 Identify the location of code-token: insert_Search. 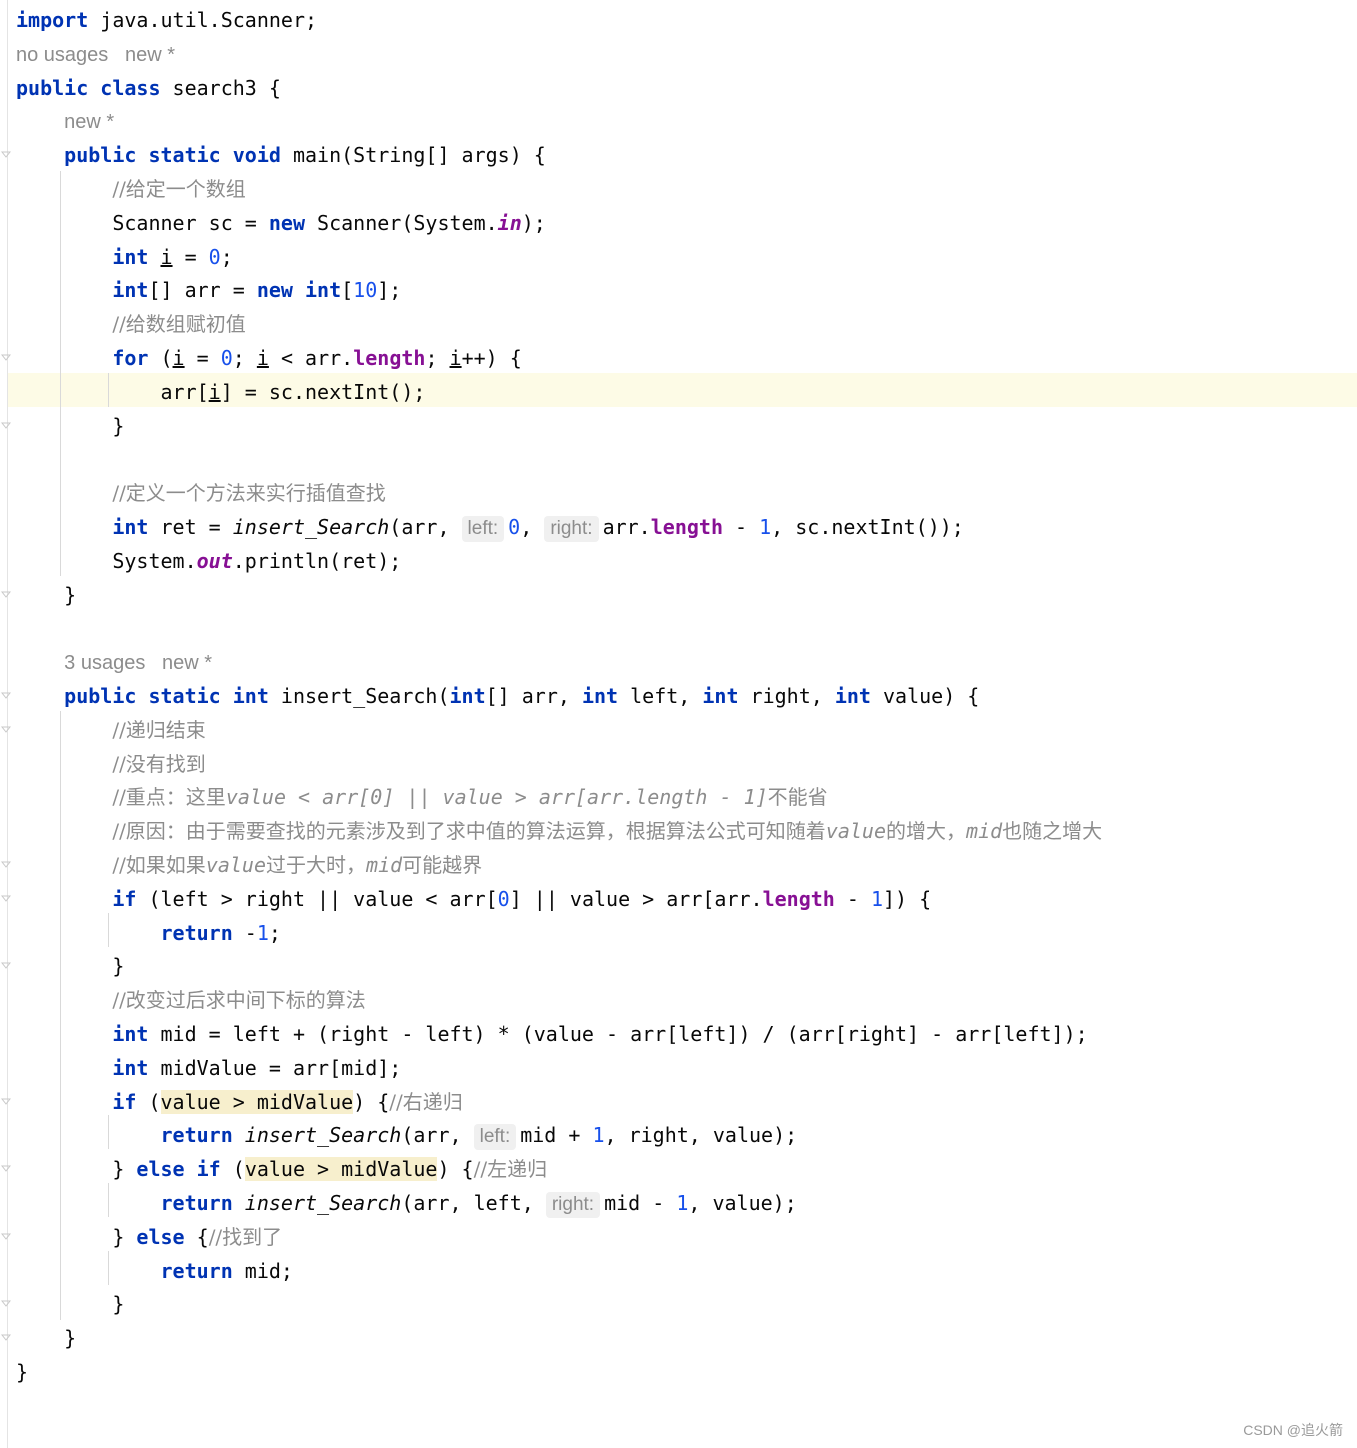
(323, 1203).